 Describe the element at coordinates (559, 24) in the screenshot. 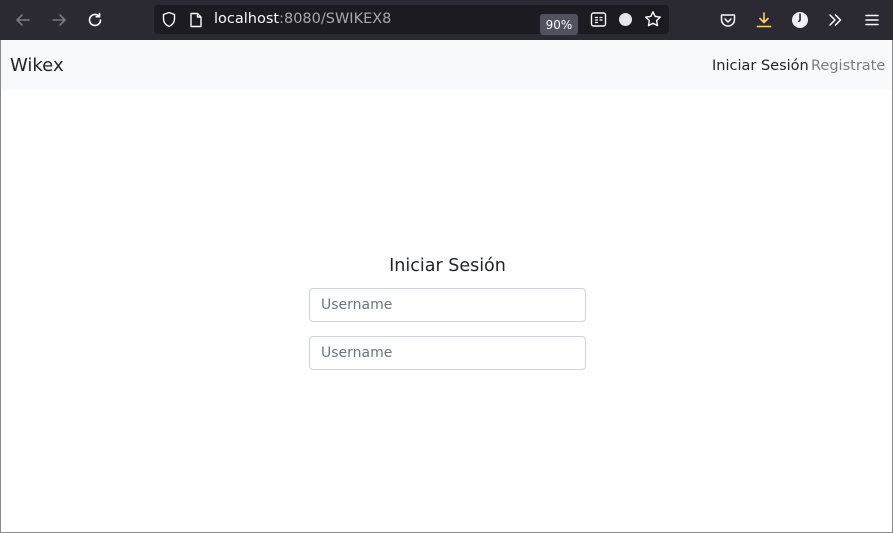

I see `zoom-level-badge: 90%` at that location.